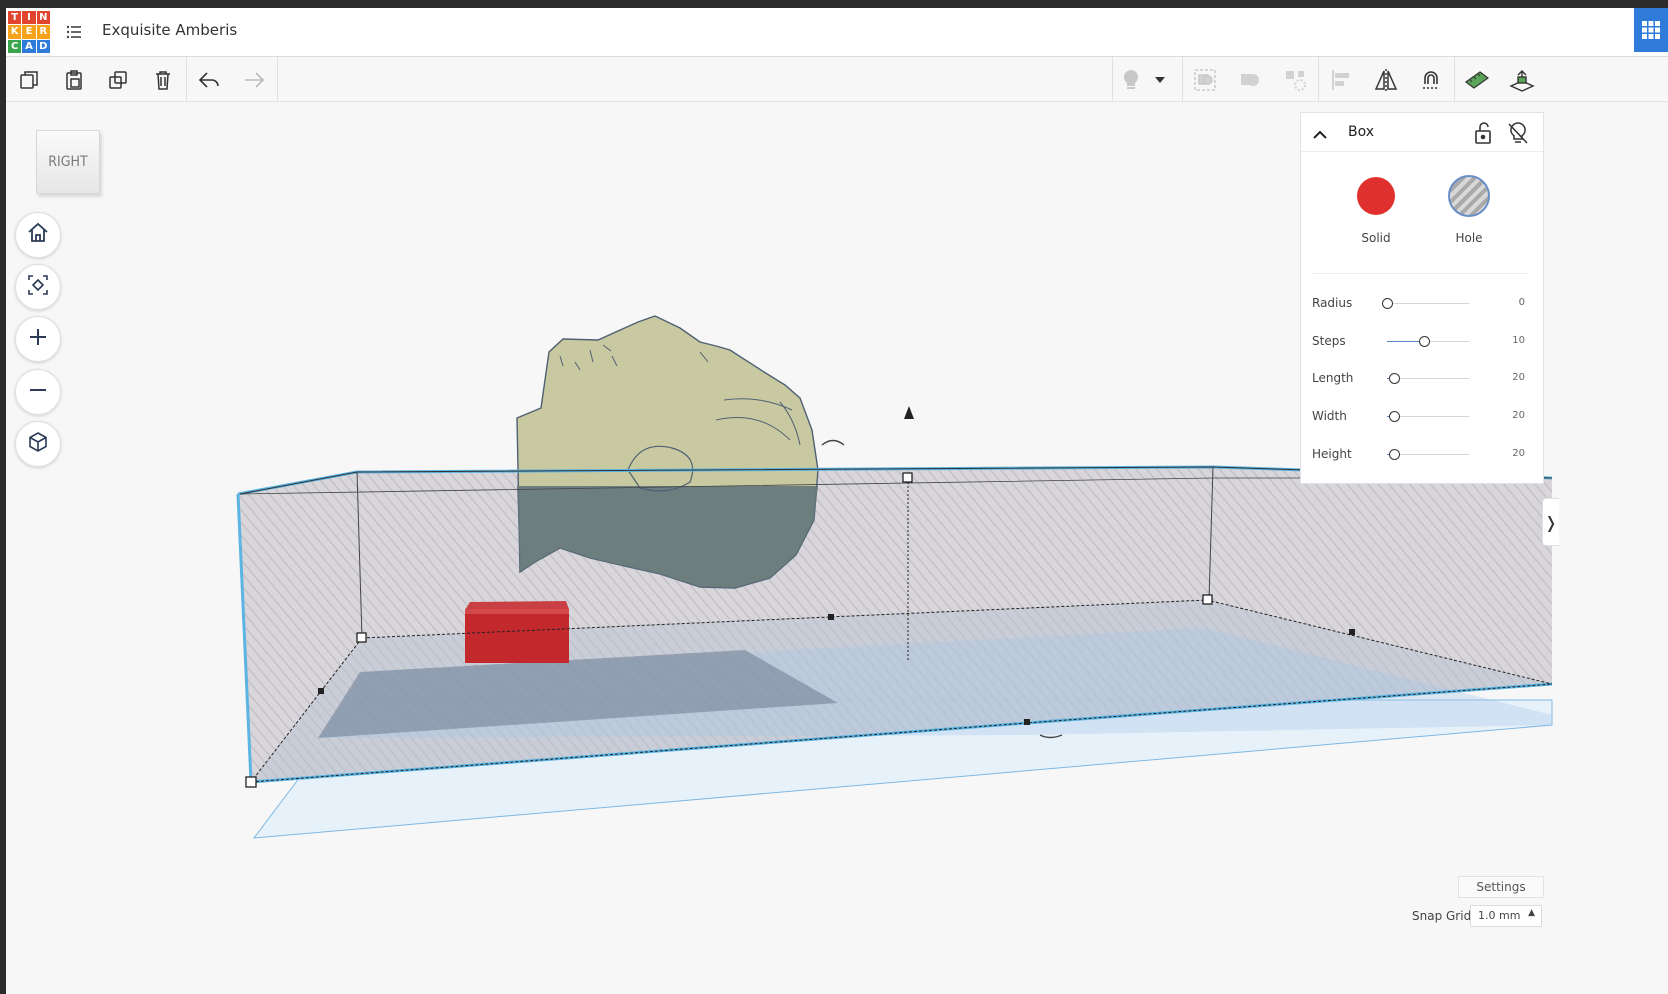 The width and height of the screenshot is (1668, 994). Describe the element at coordinates (1320, 134) in the screenshot. I see `collapse-chevron-icon` at that location.